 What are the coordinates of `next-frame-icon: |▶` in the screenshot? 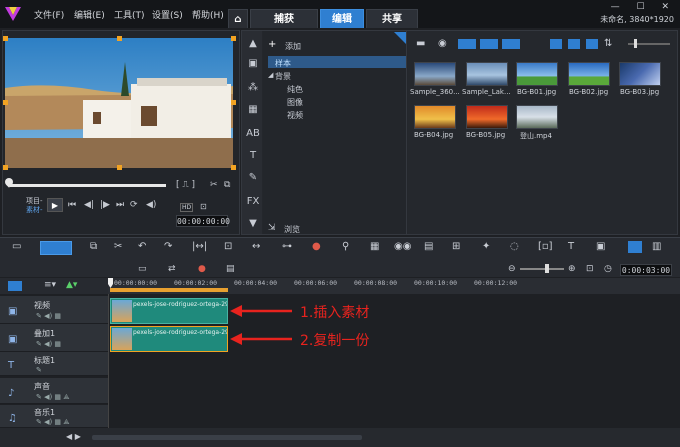 It's located at (105, 205).